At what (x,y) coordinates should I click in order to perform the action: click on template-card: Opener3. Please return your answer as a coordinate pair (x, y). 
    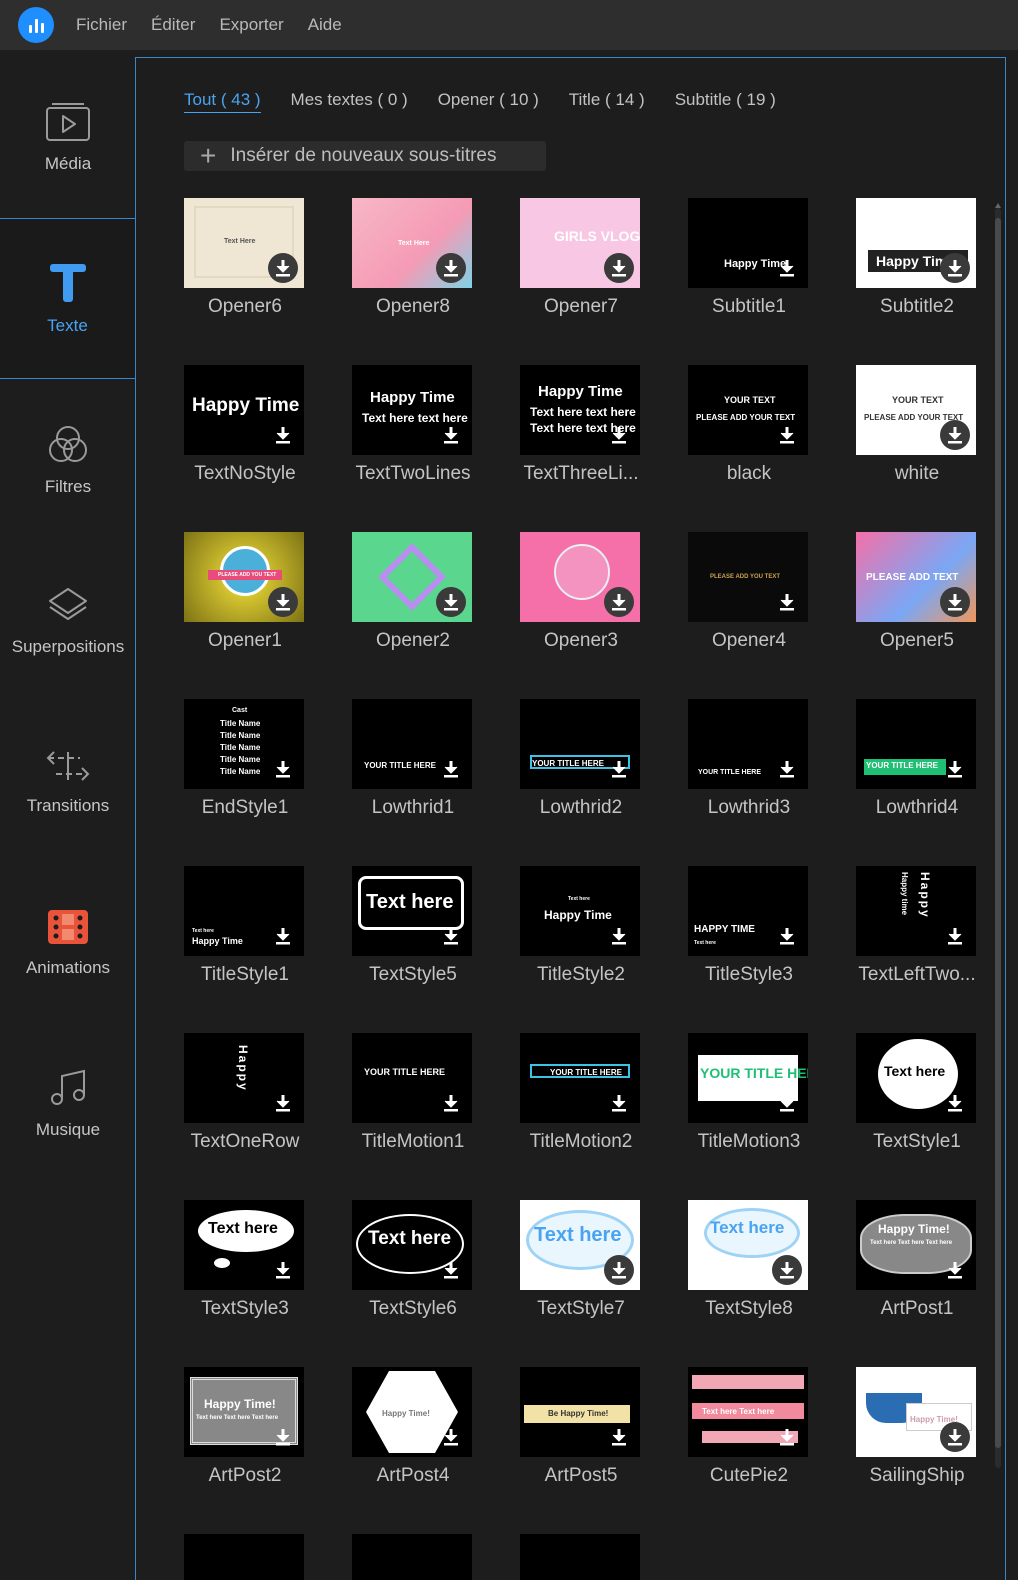
    Looking at the image, I should click on (581, 597).